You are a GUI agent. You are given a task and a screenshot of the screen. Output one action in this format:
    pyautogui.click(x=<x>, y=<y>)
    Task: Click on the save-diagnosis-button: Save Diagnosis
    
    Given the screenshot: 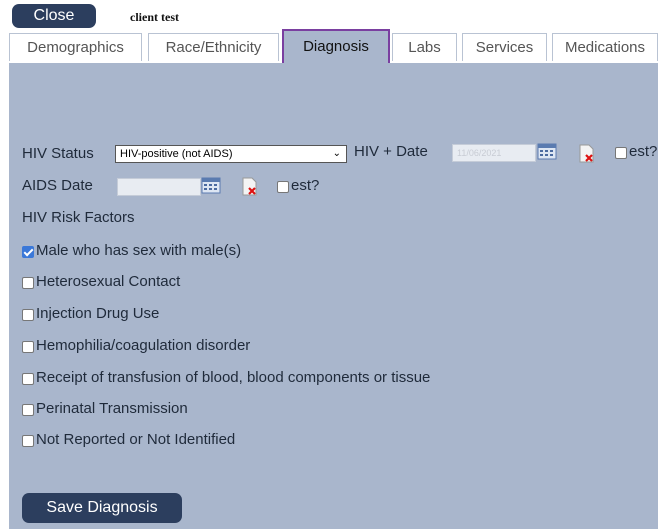 What is the action you would take?
    pyautogui.click(x=102, y=508)
    